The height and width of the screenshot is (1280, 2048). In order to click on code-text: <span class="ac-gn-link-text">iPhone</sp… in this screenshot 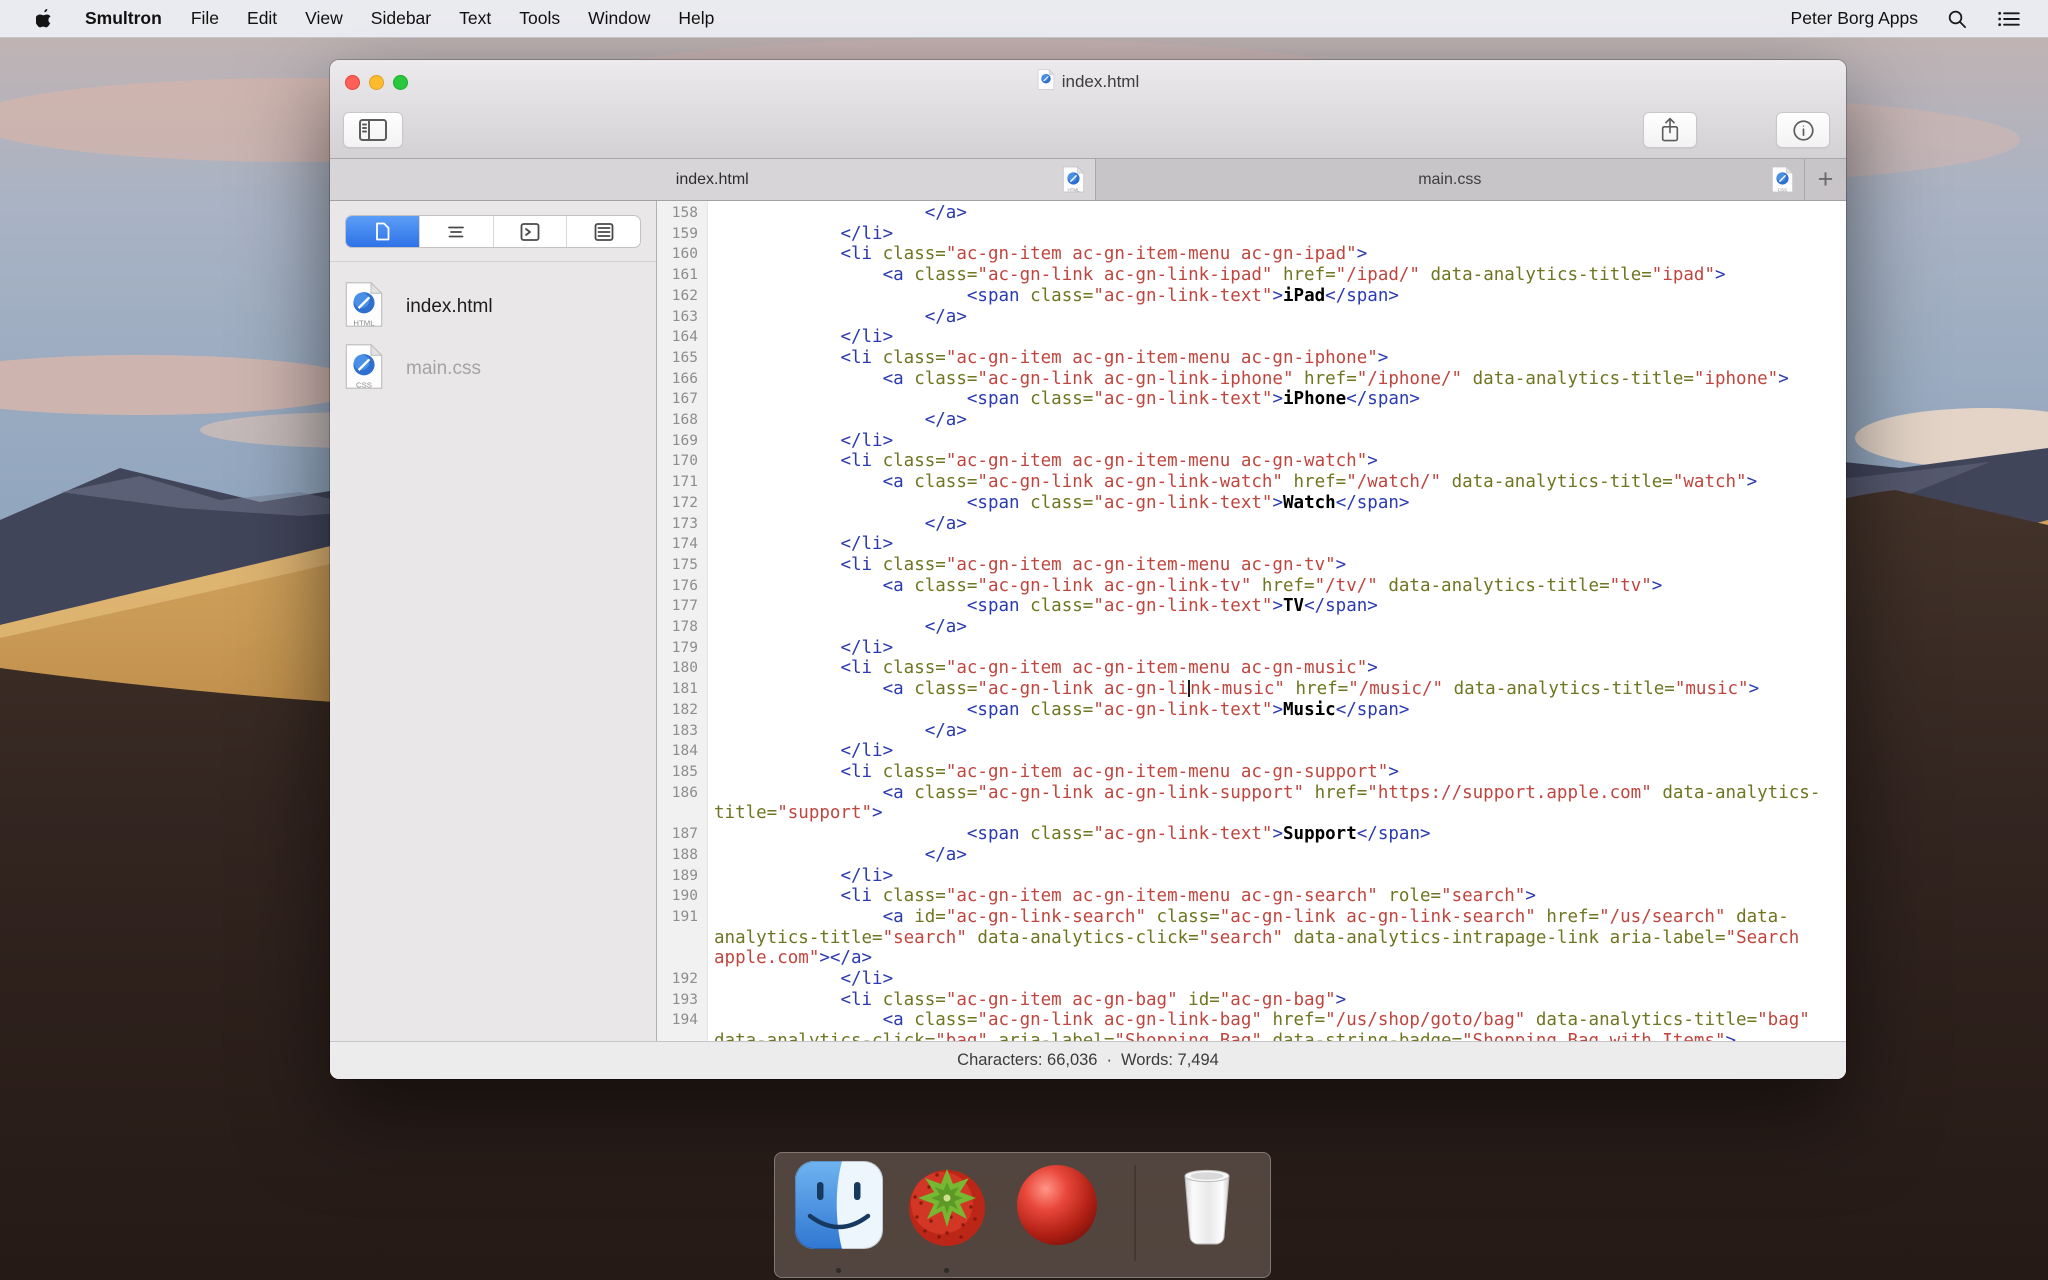, I will do `click(1269, 399)`.